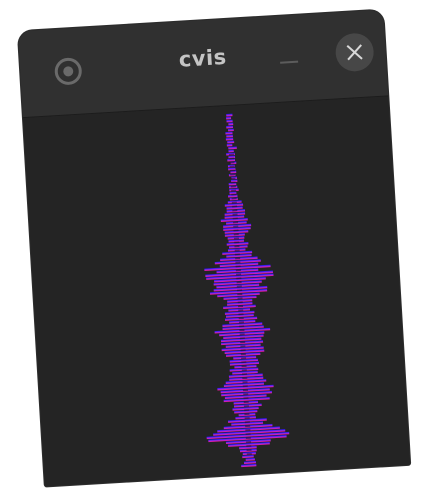 The height and width of the screenshot is (498, 428). I want to click on close-x-icon, so click(354, 52).